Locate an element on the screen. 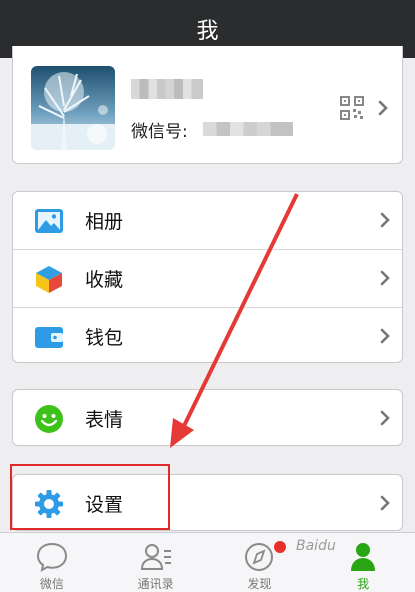 The image size is (415, 592). contacts-icon is located at coordinates (155, 557).